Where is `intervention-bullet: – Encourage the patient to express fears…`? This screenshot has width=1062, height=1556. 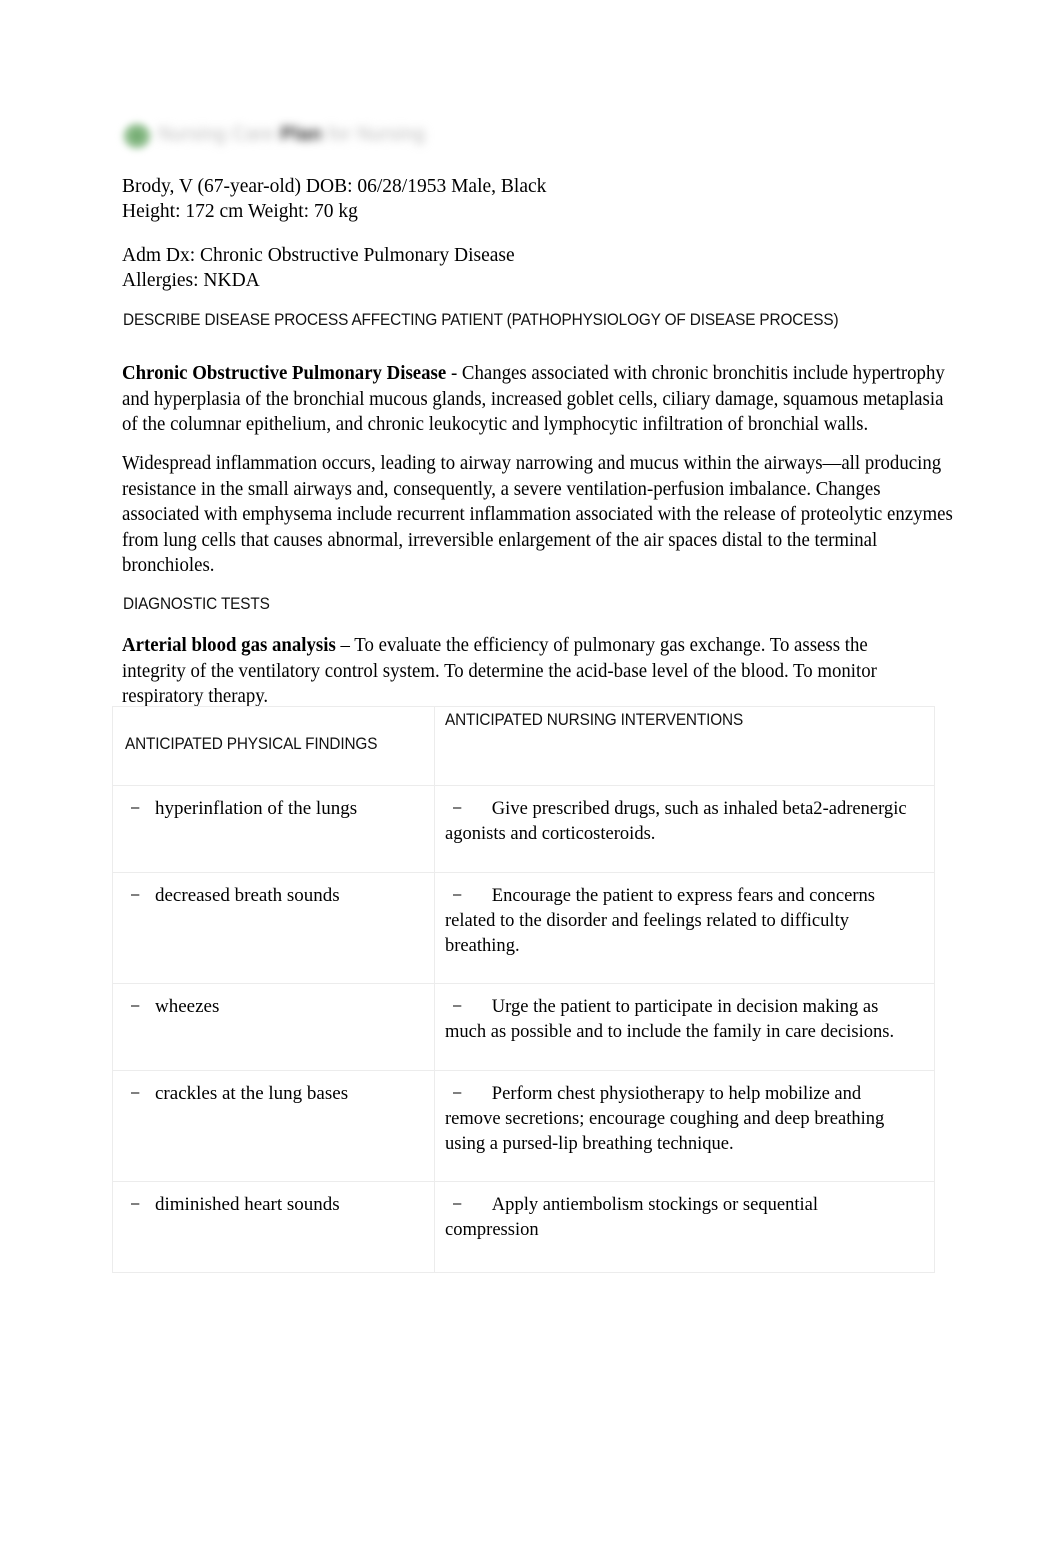
intervention-bullet: – Encourage the patient to express fears… is located at coordinates (684, 920).